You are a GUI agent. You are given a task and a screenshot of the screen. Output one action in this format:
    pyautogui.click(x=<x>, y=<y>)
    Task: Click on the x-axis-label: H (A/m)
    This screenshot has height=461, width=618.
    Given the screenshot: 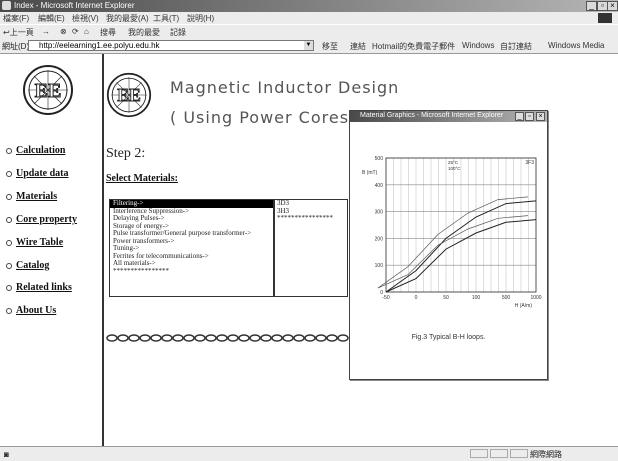 What is the action you would take?
    pyautogui.click(x=524, y=306)
    